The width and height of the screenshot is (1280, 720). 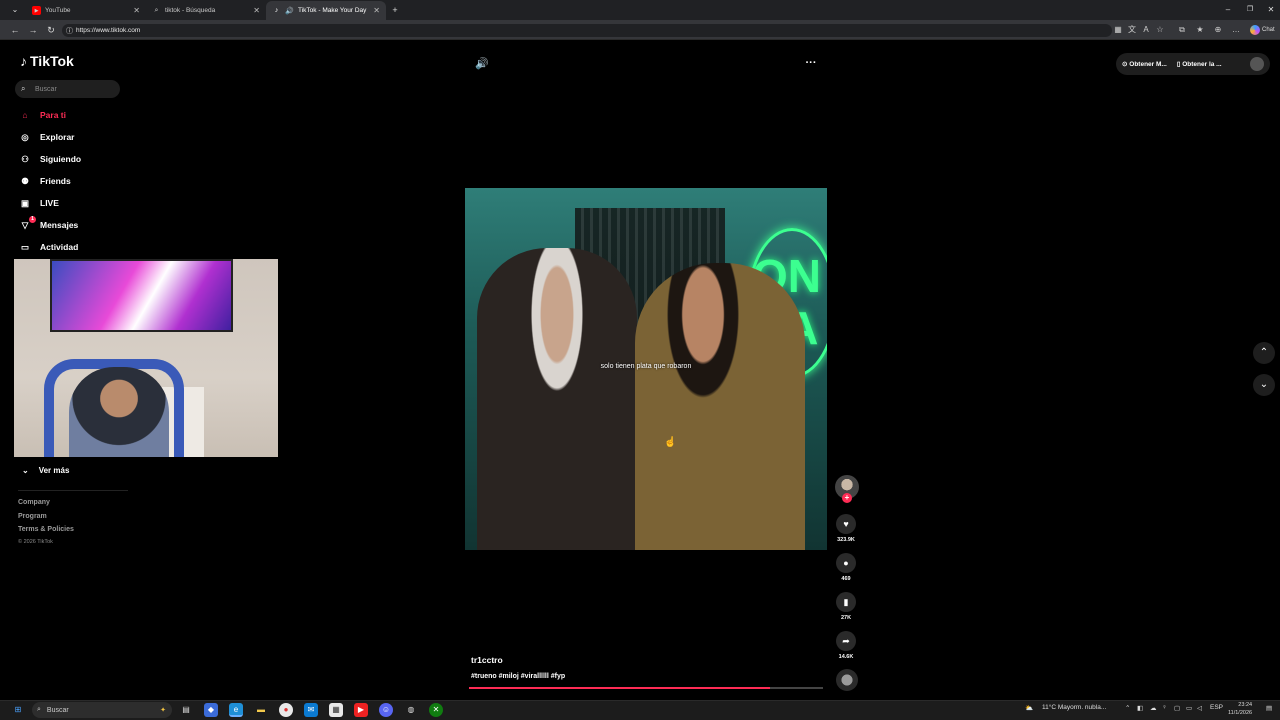 What do you see at coordinates (811, 64) in the screenshot?
I see `more-options-icon: ···` at bounding box center [811, 64].